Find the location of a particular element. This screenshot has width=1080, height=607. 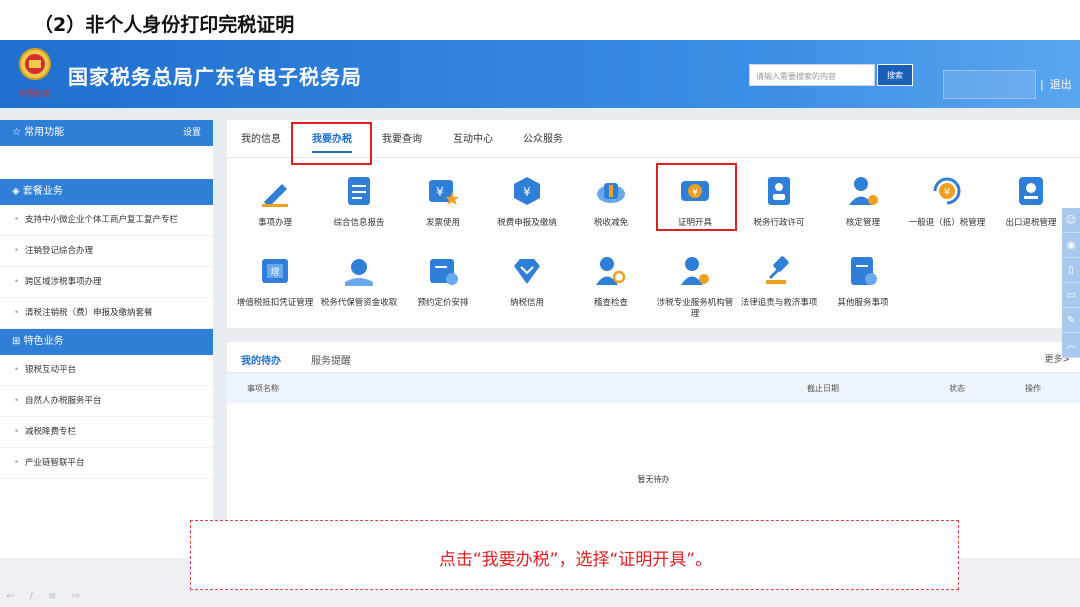

service-item: ¥ 发票使用 is located at coordinates (443, 201).